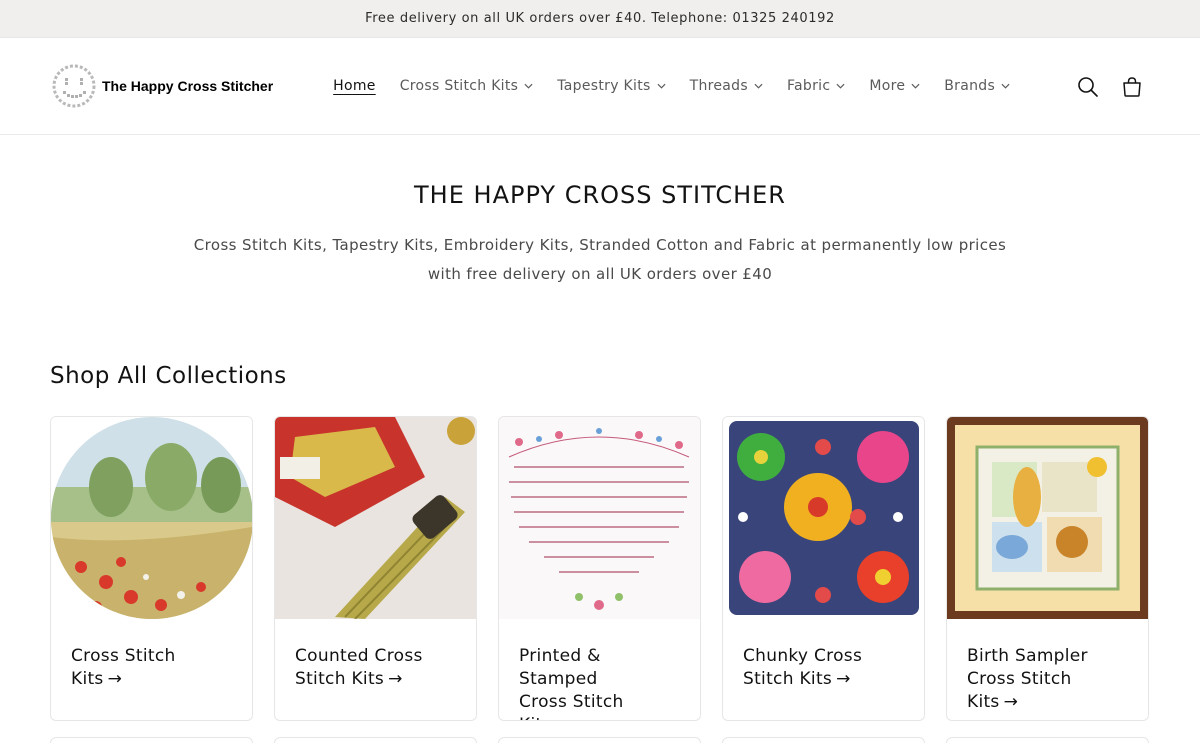  I want to click on collection-card-printed-stamped-kits: Printed & Stamped Cross Stitch Kits→, so click(599, 568).